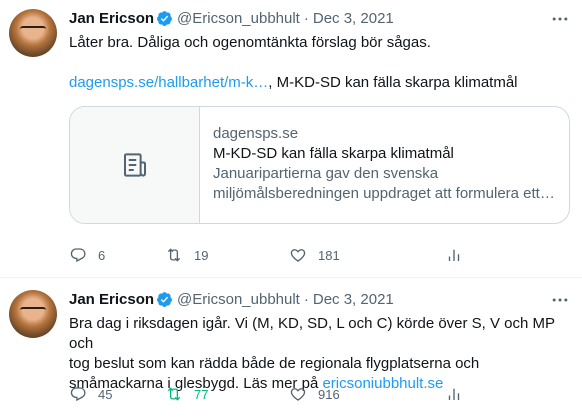 The width and height of the screenshot is (582, 419). What do you see at coordinates (227, 255) in the screenshot?
I see `retweet-button: 19` at bounding box center [227, 255].